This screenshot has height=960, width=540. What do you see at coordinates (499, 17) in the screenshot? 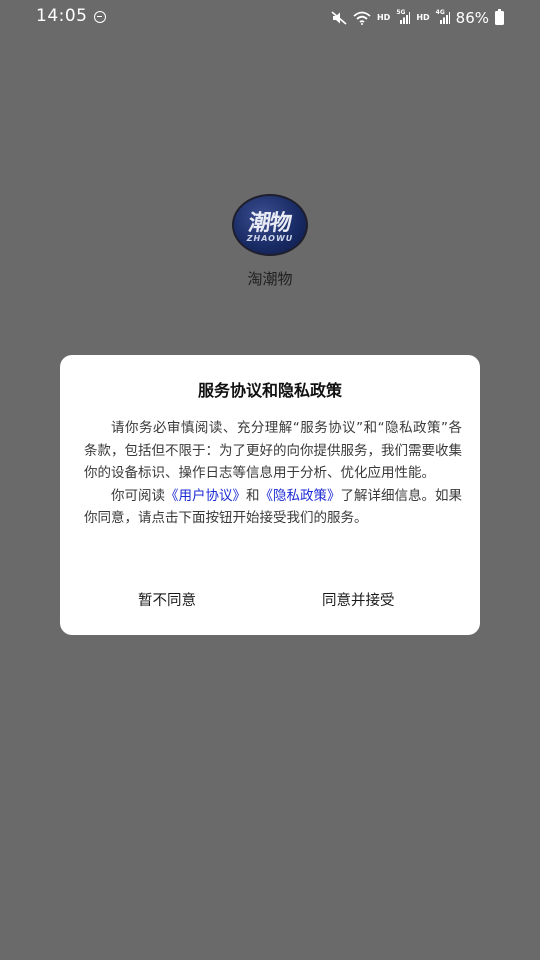
I see `battery-icon` at bounding box center [499, 17].